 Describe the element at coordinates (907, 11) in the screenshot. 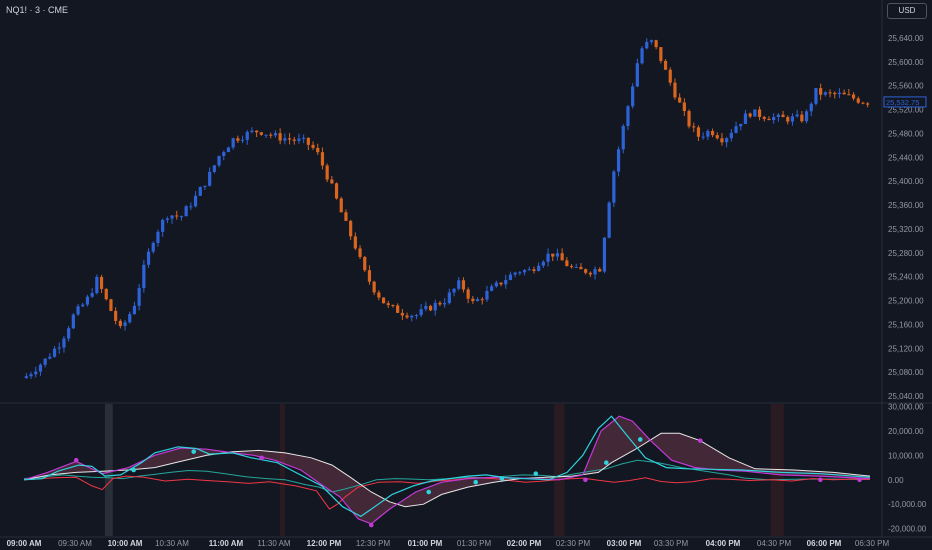

I see `currency-button: USD` at that location.